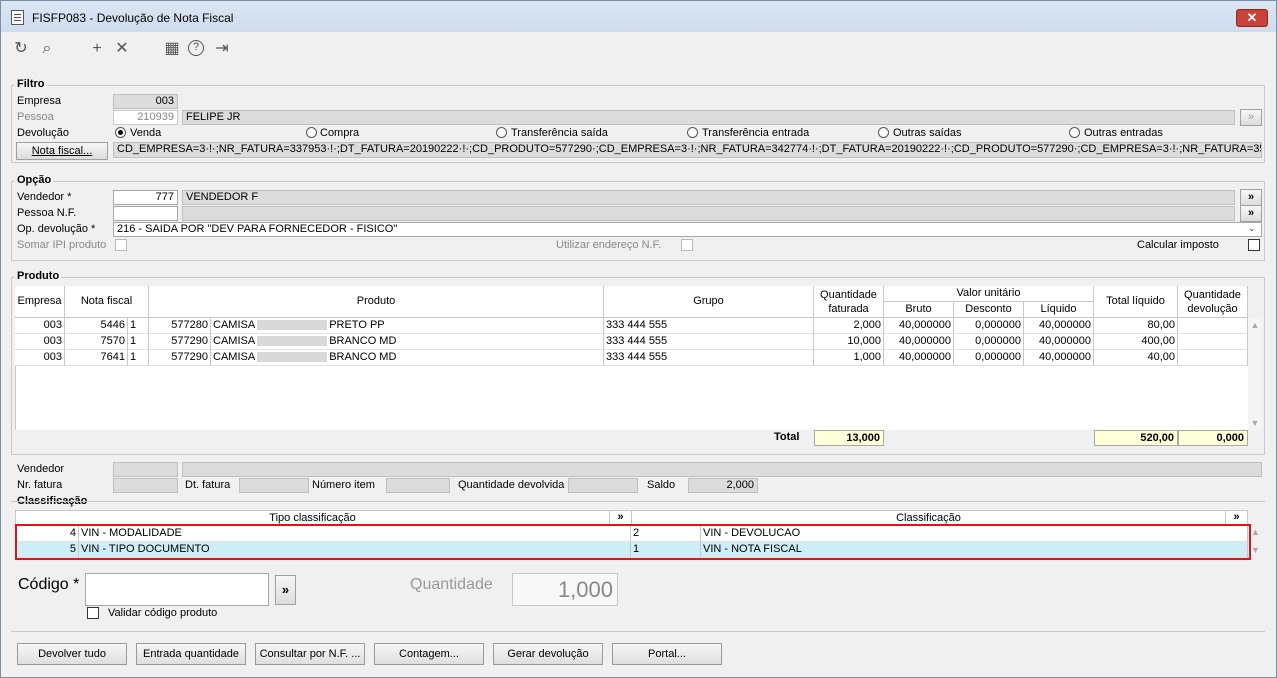 The width and height of the screenshot is (1277, 678). Describe the element at coordinates (145, 117) in the screenshot. I see `pessoa-code-field: 210939` at that location.